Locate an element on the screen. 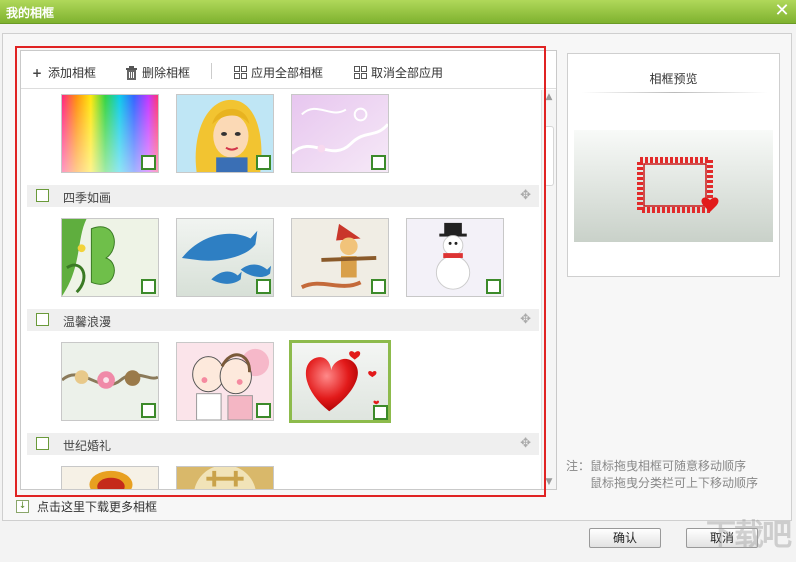 The height and width of the screenshot is (562, 796). category-header: 世纪婚礼 ✥ is located at coordinates (283, 444).